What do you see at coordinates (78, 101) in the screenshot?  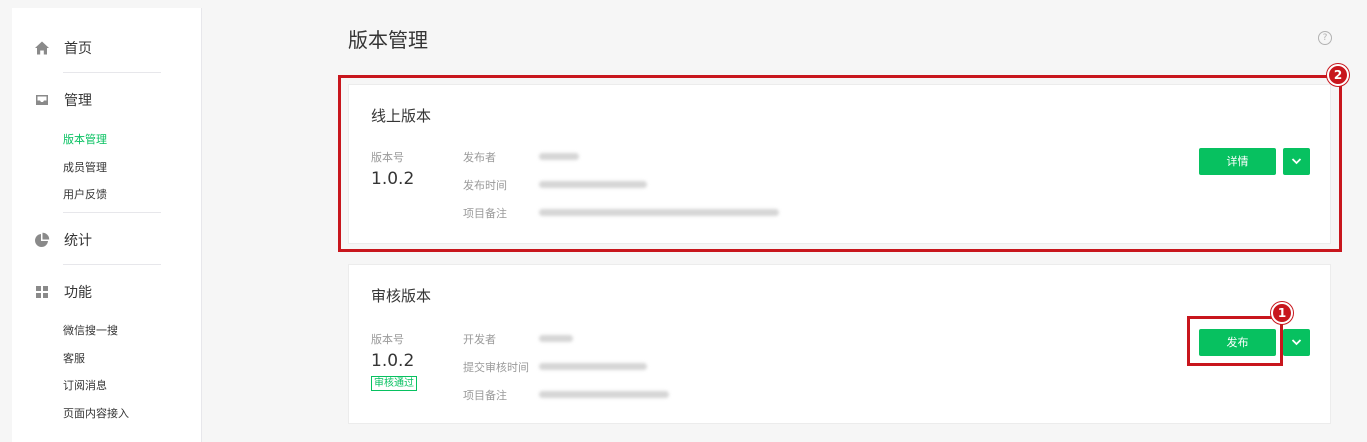 I see `sidebar-item-label: 管理` at bounding box center [78, 101].